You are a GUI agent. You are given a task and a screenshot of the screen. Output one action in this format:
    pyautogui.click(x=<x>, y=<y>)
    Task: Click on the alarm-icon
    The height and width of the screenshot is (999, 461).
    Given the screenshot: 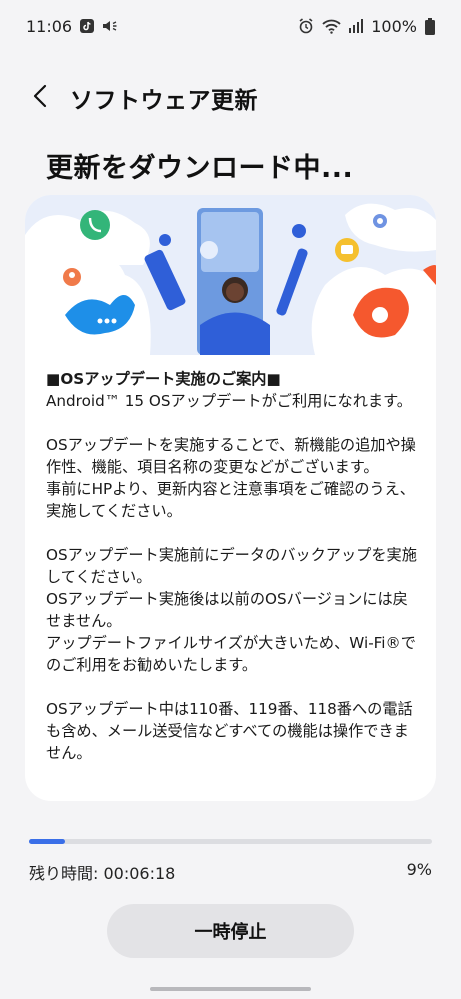 What is the action you would take?
    pyautogui.click(x=306, y=26)
    